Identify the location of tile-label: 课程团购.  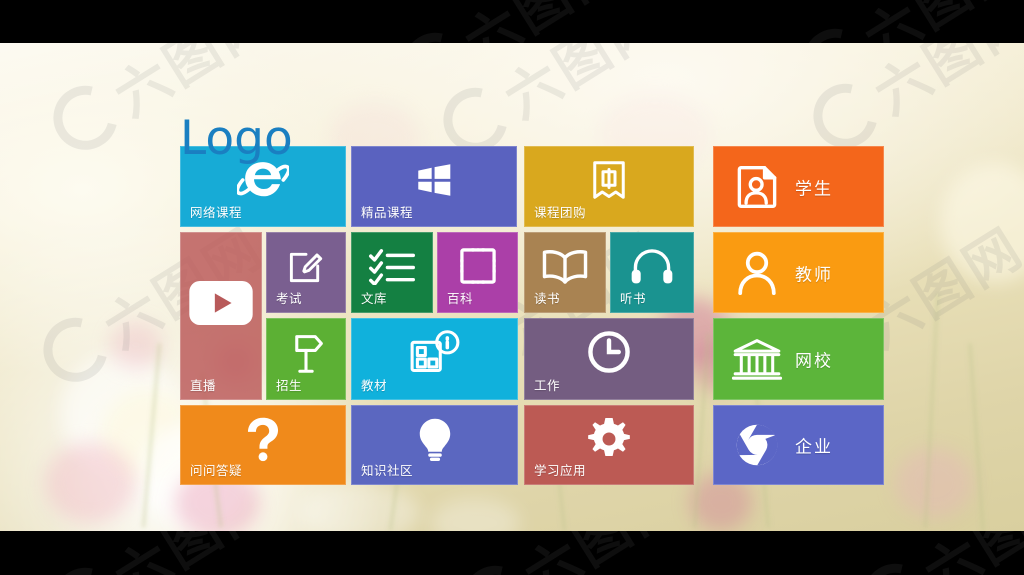
(560, 212).